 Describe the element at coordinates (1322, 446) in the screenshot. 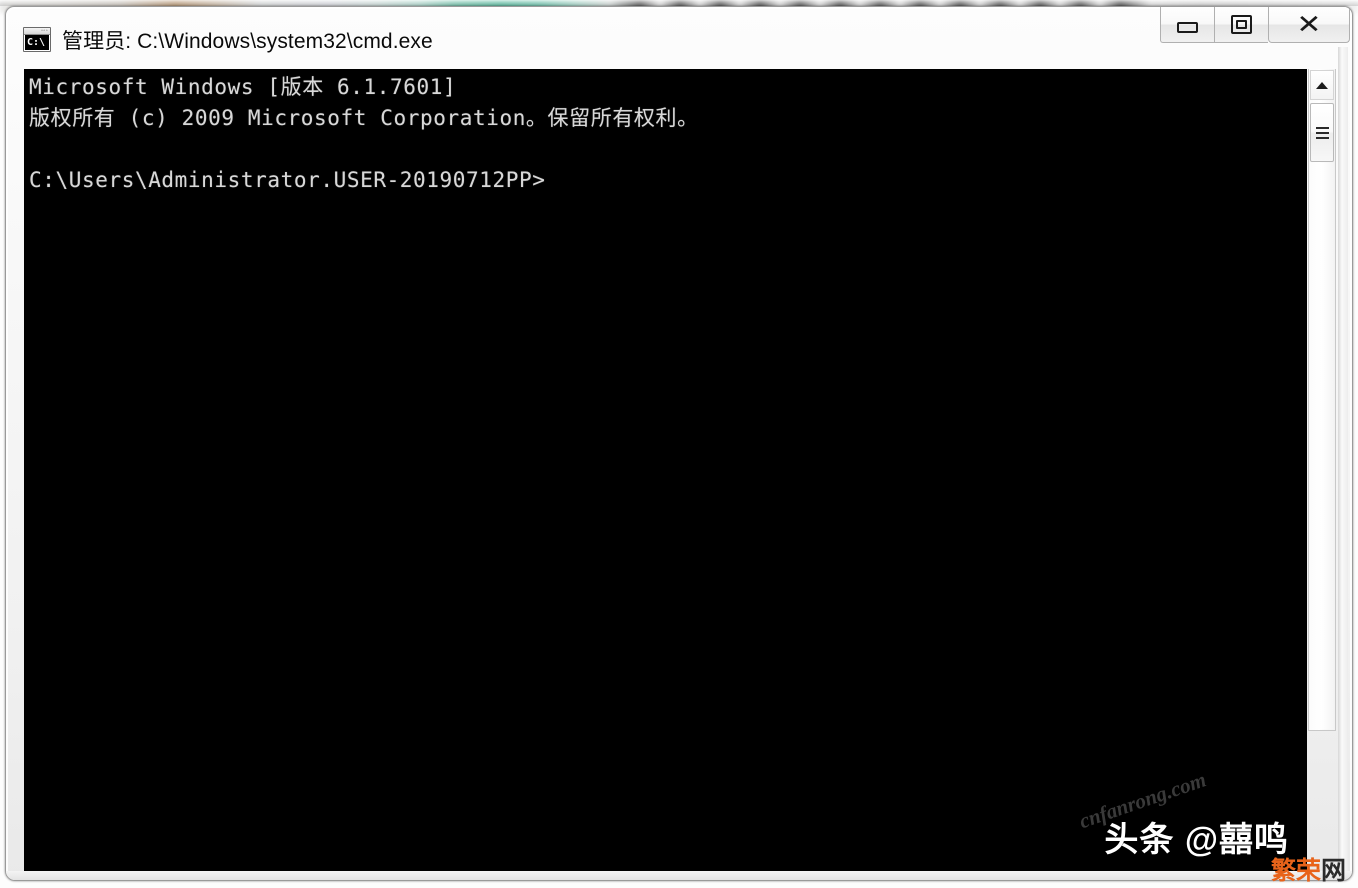

I see `scrollbar-track` at that location.